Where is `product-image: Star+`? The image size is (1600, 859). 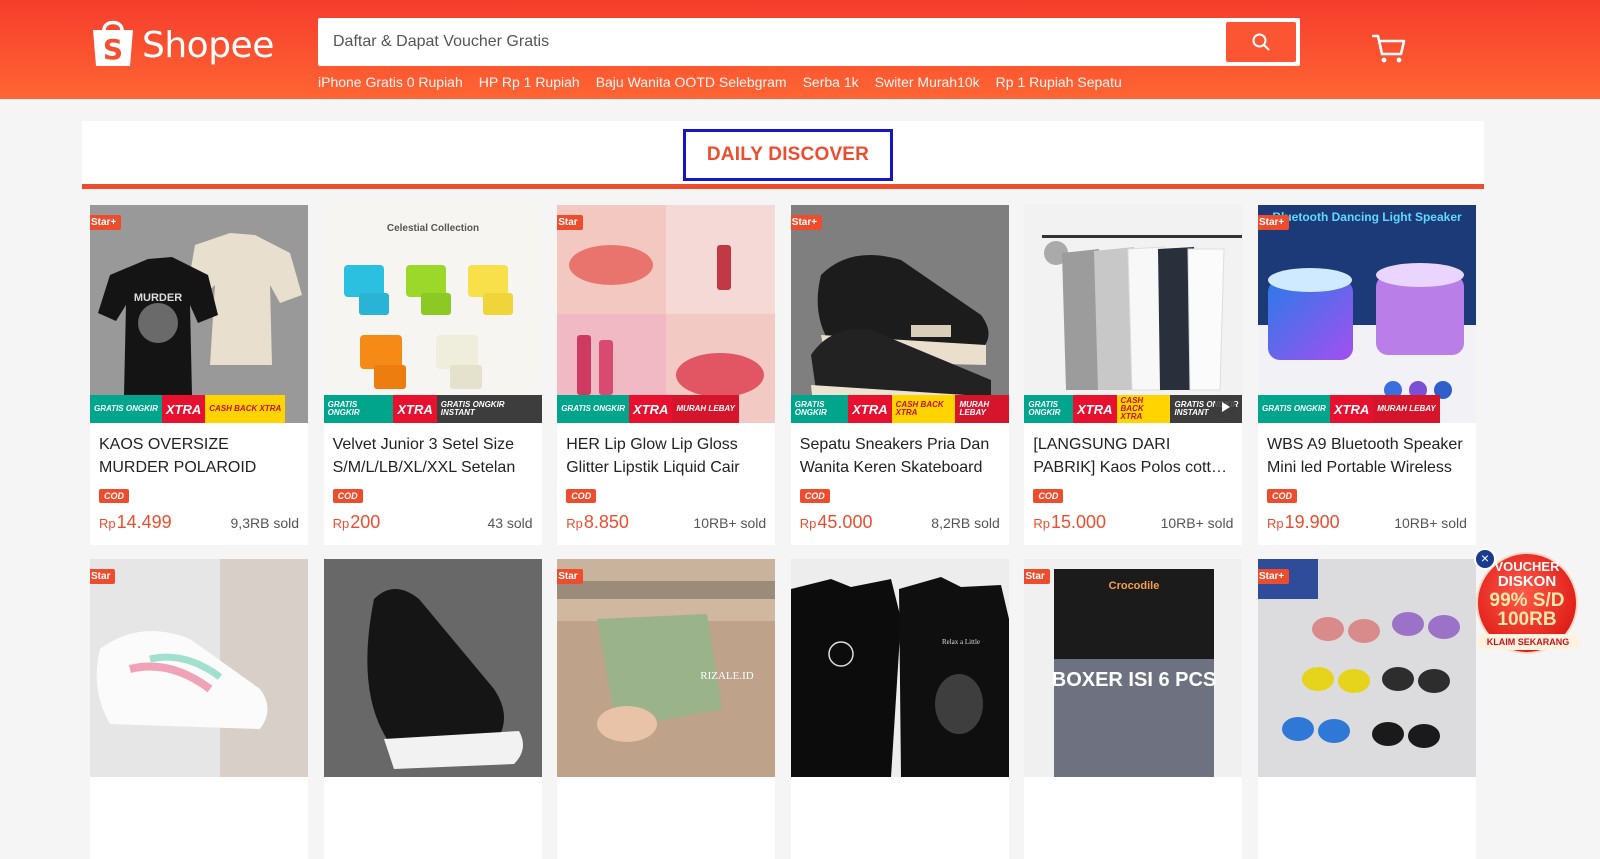
product-image: Star+ is located at coordinates (1366, 668).